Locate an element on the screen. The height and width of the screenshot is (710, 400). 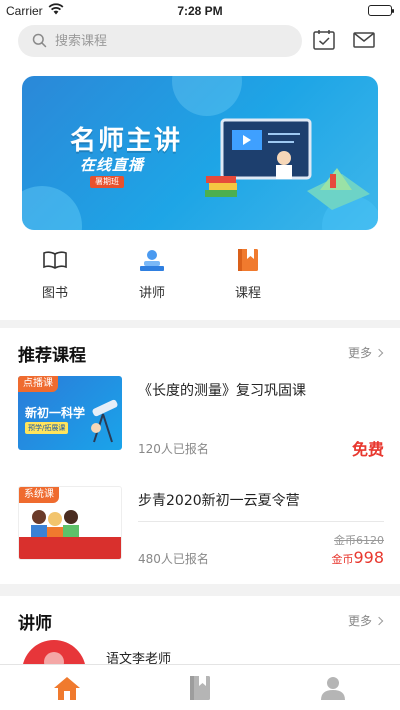
course-title: 《长度的测量》复习巩固课 is located at coordinates (222, 391).